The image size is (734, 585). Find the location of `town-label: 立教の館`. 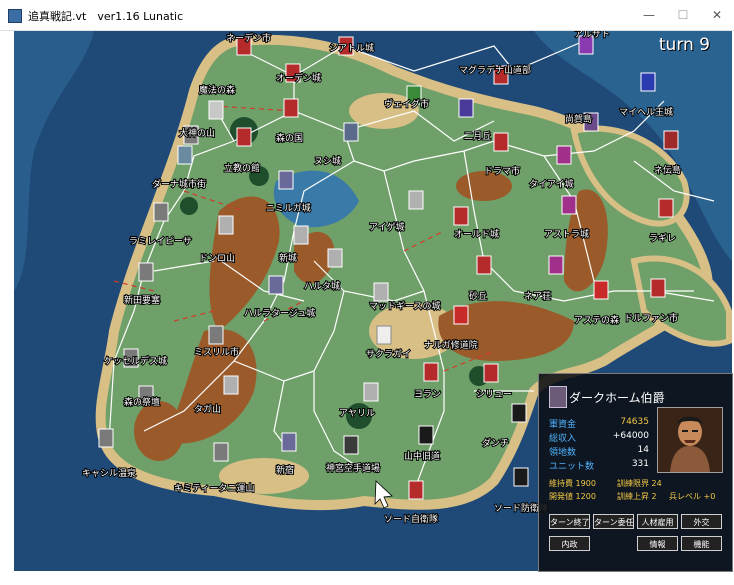

town-label: 立教の館 is located at coordinates (242, 168).